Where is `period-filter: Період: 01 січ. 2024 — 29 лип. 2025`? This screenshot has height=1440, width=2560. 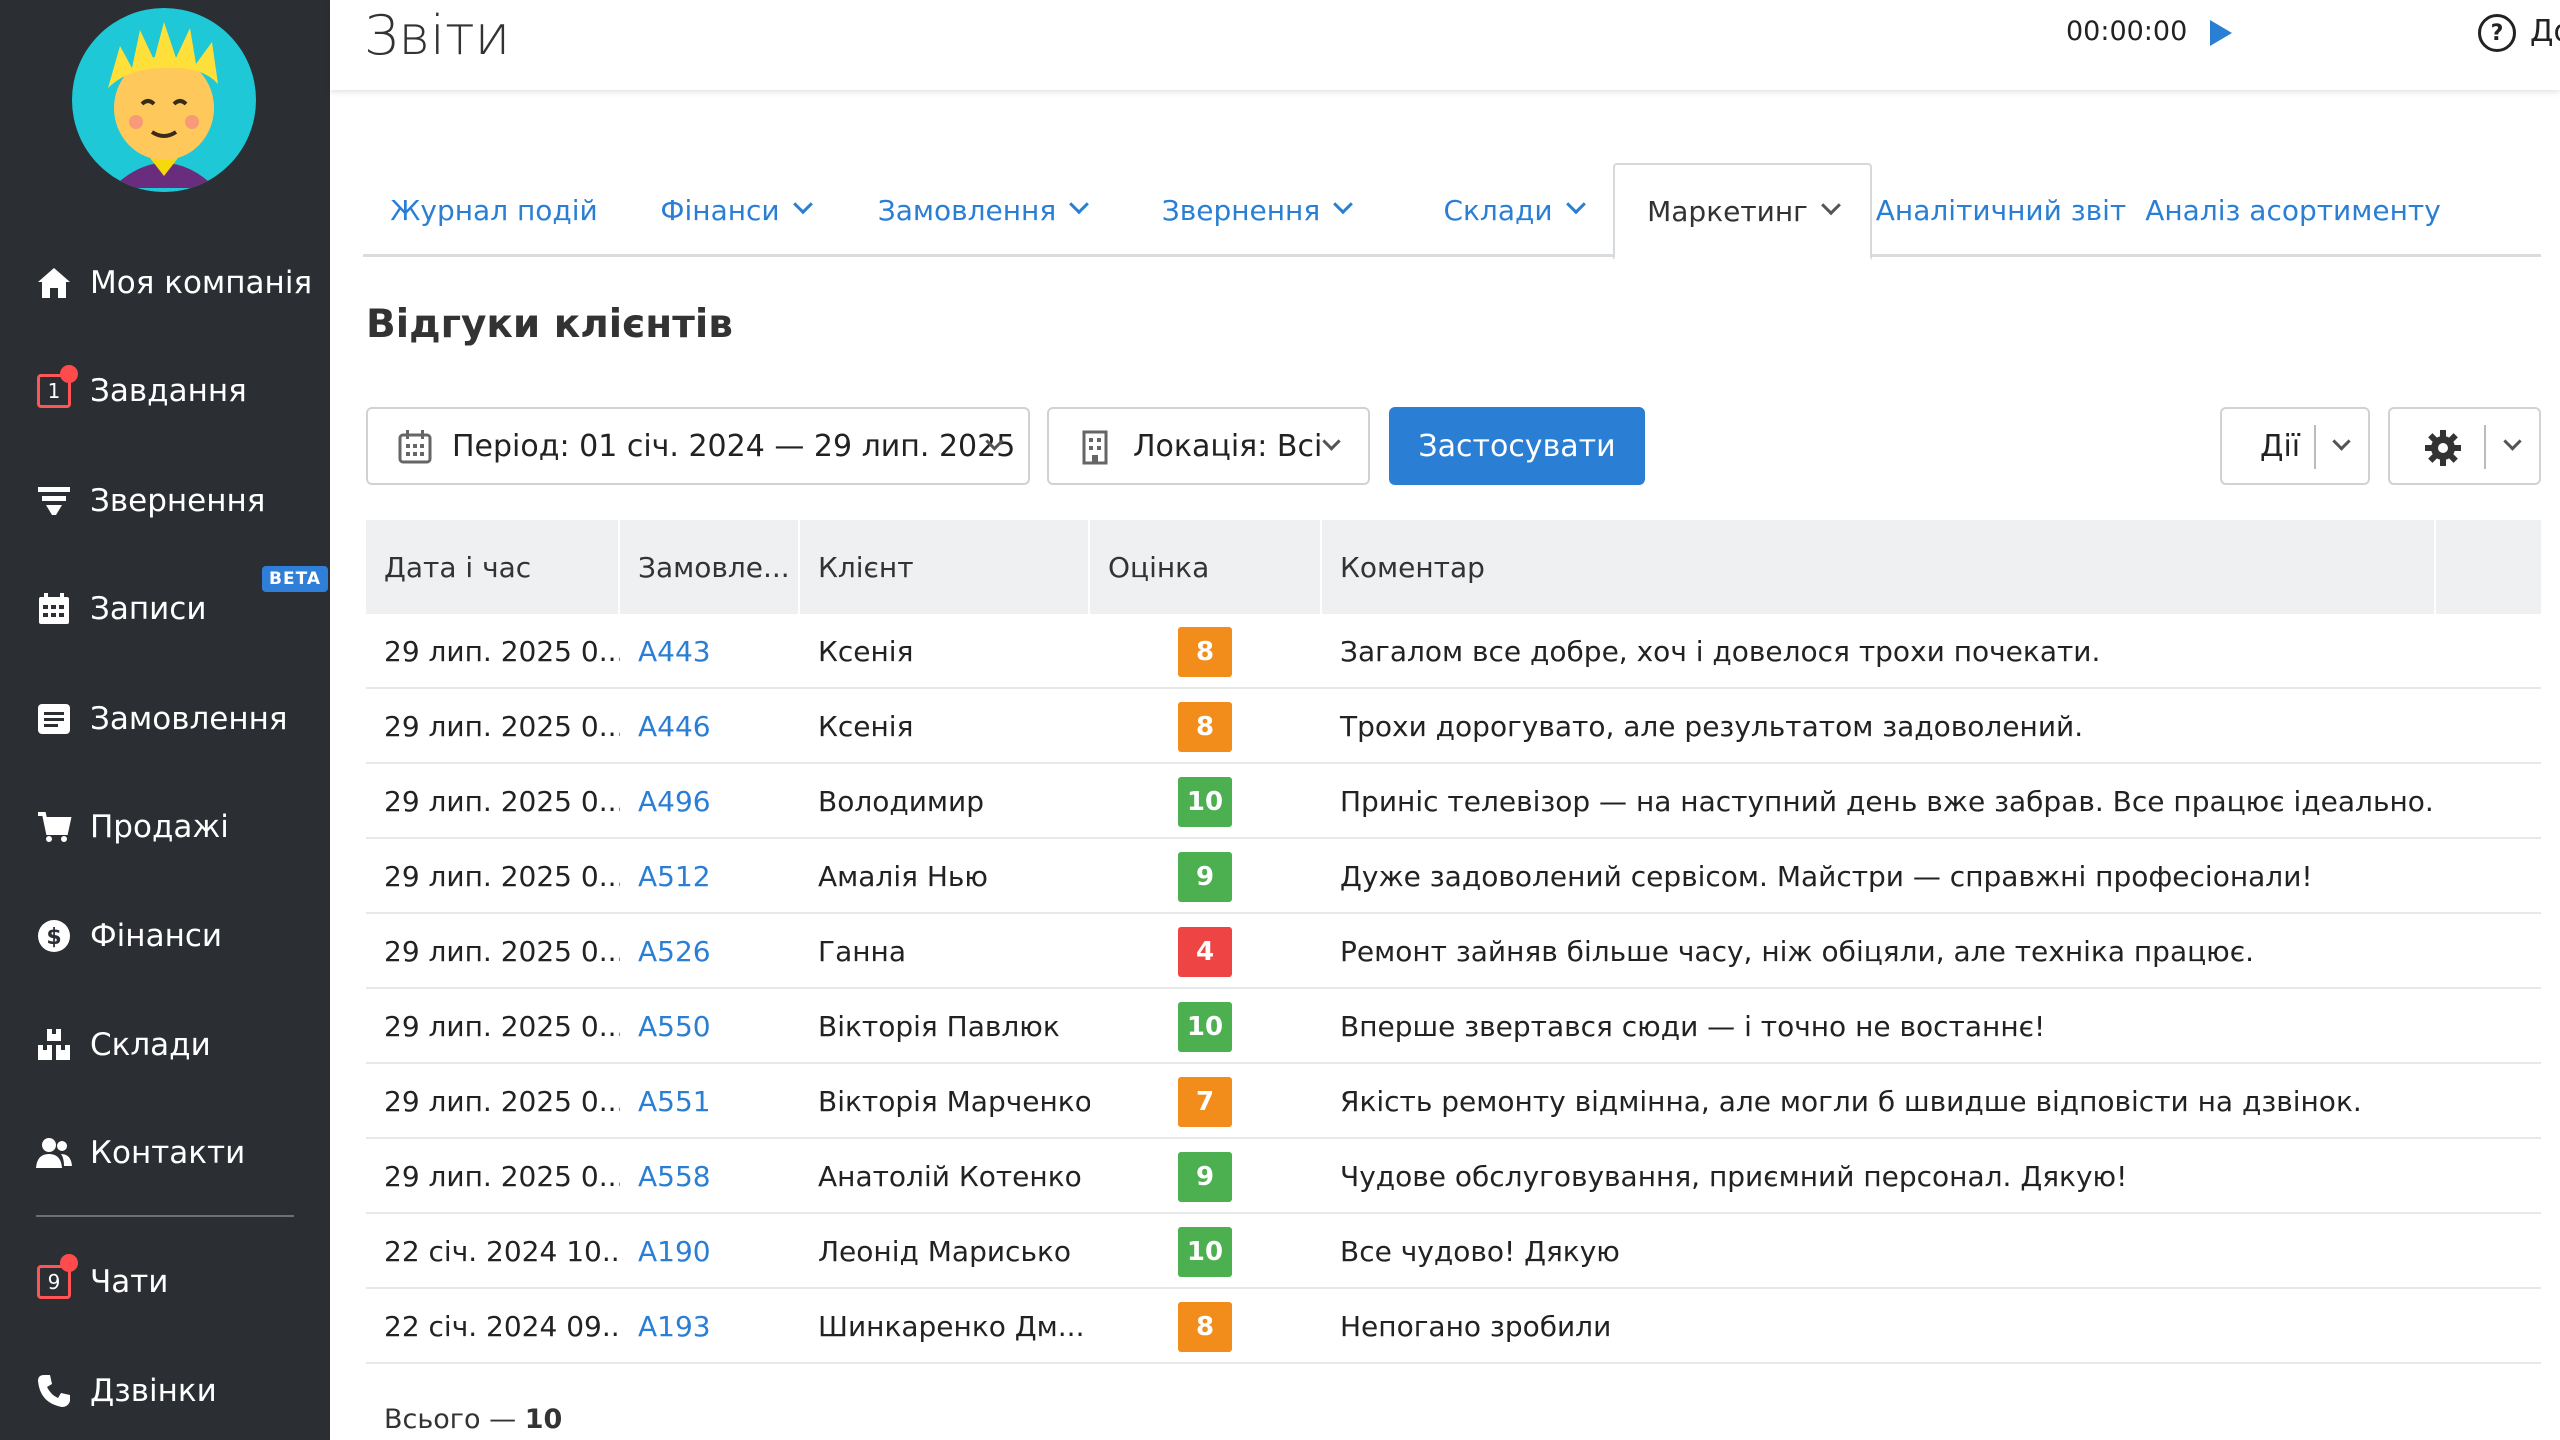
period-filter: Період: 01 січ. 2024 — 29 лип. 2025 is located at coordinates (698, 446).